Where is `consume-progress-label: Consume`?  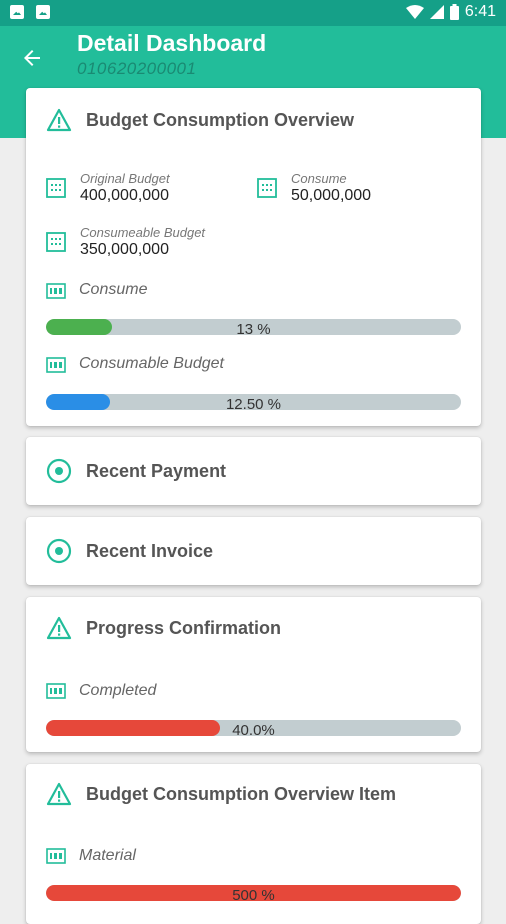 consume-progress-label: Consume is located at coordinates (113, 289).